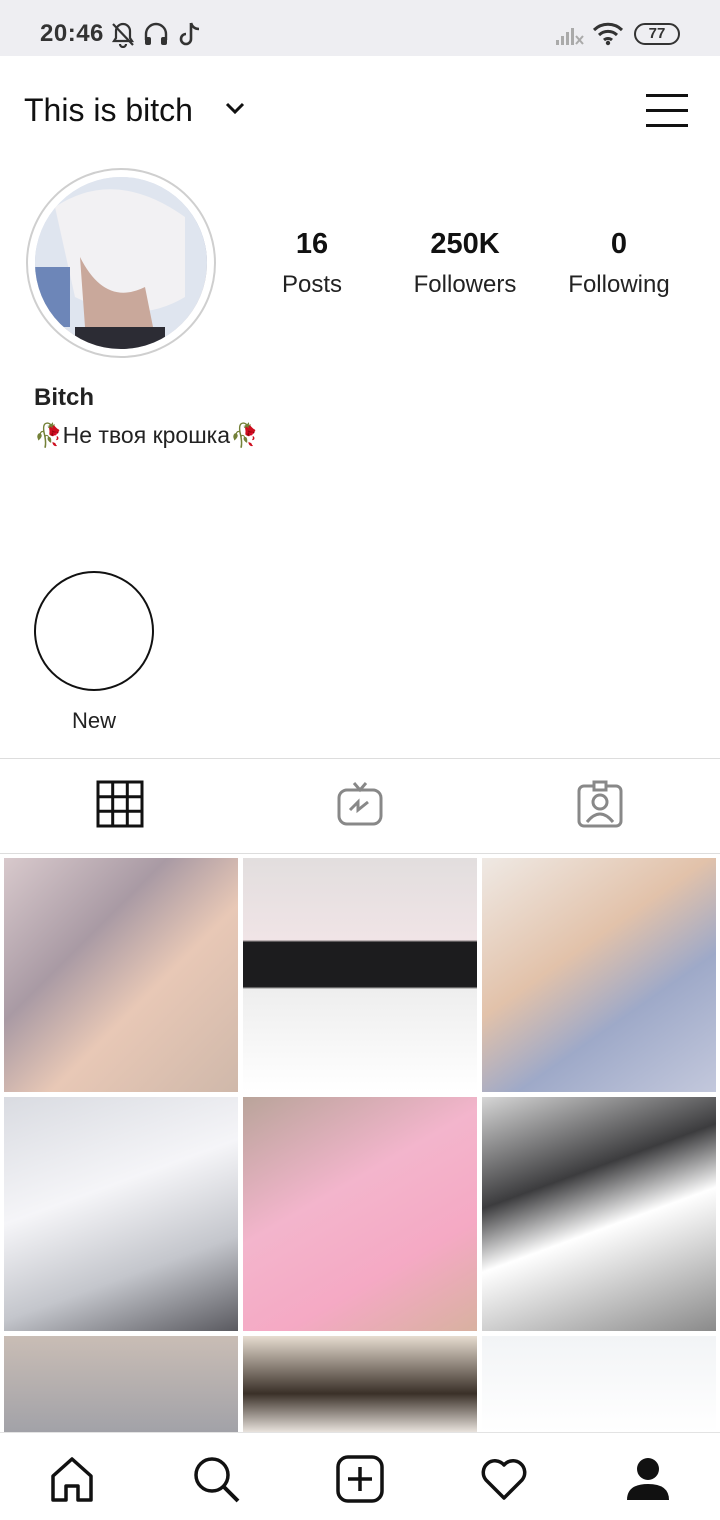 The width and height of the screenshot is (720, 1520). What do you see at coordinates (93, 720) in the screenshot?
I see `highlight-label: New` at bounding box center [93, 720].